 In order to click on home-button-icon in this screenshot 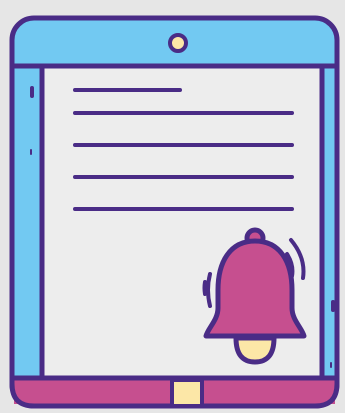, I will do `click(187, 393)`.